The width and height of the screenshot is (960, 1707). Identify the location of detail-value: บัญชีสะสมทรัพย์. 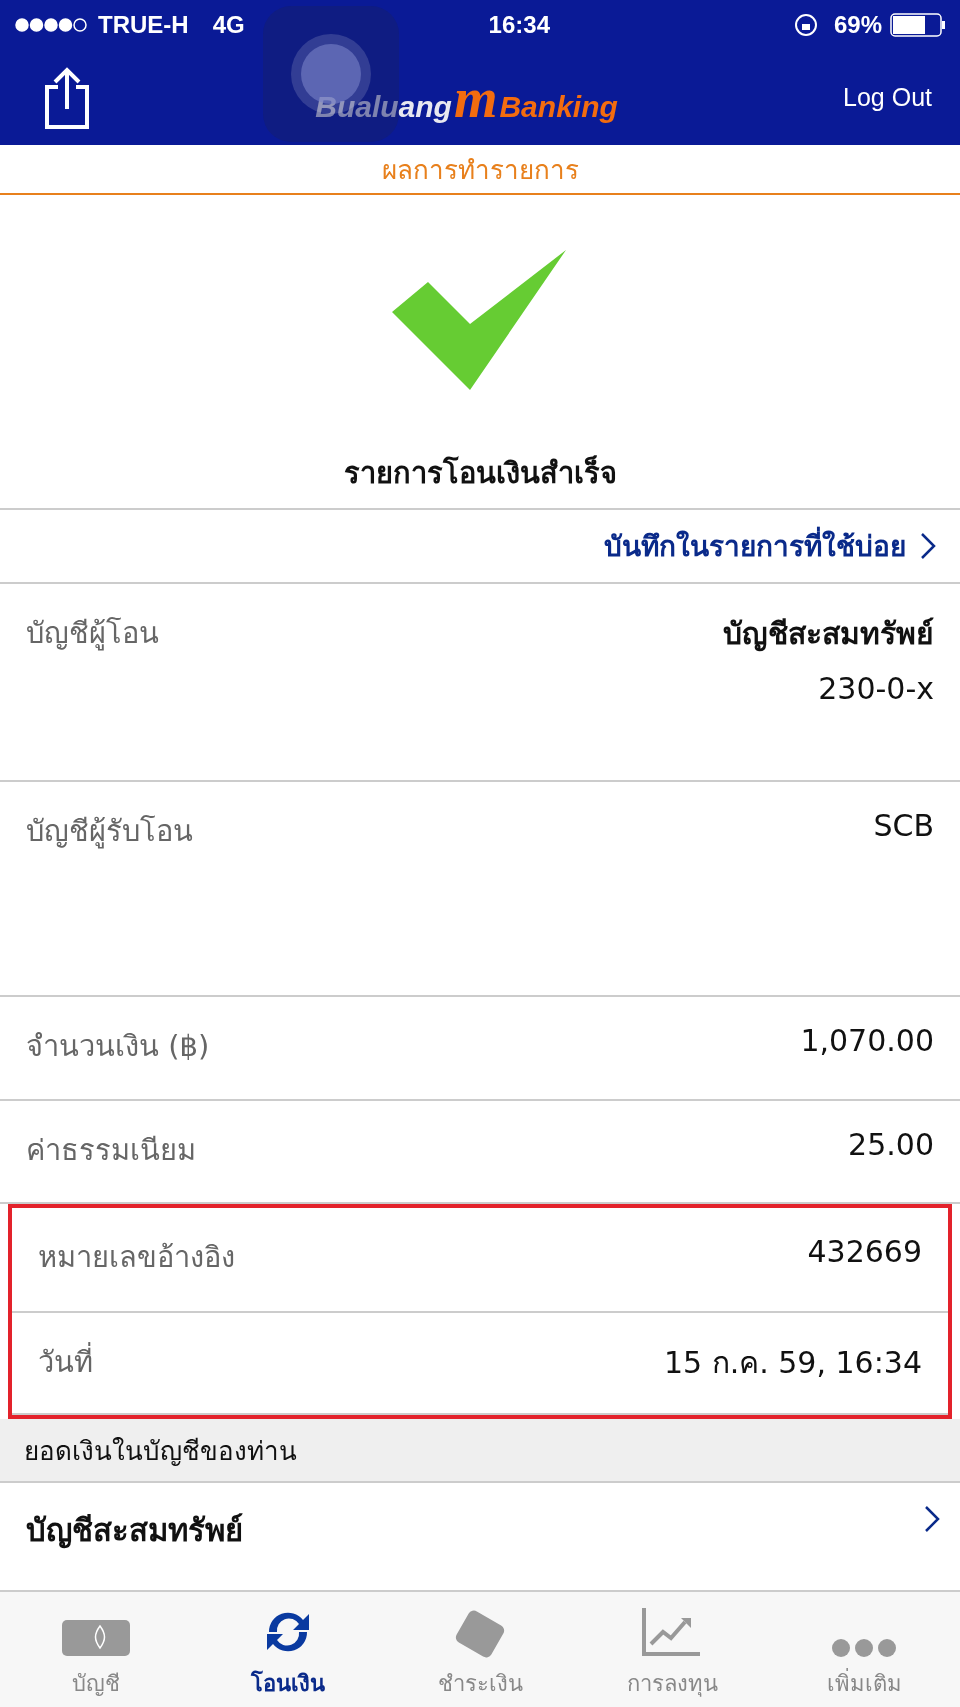
(828, 634).